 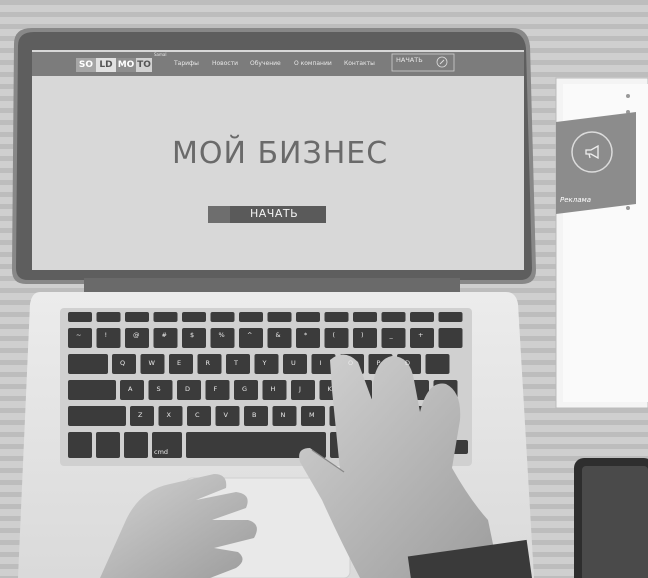 I want to click on letter-key-label: Q, so click(x=123, y=363).